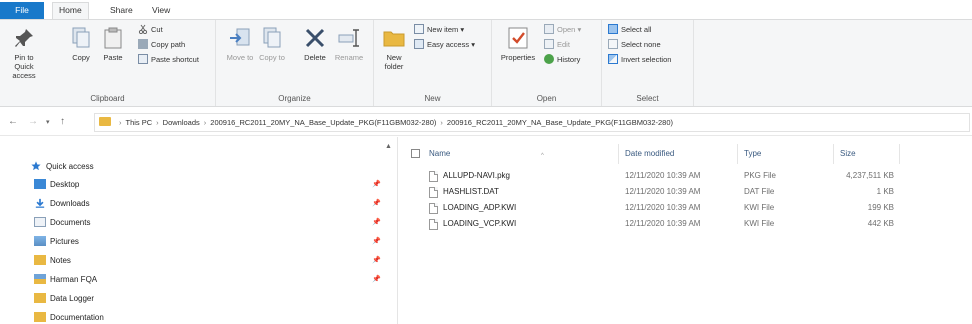  I want to click on invert-selection-label: Invert selection, so click(646, 59).